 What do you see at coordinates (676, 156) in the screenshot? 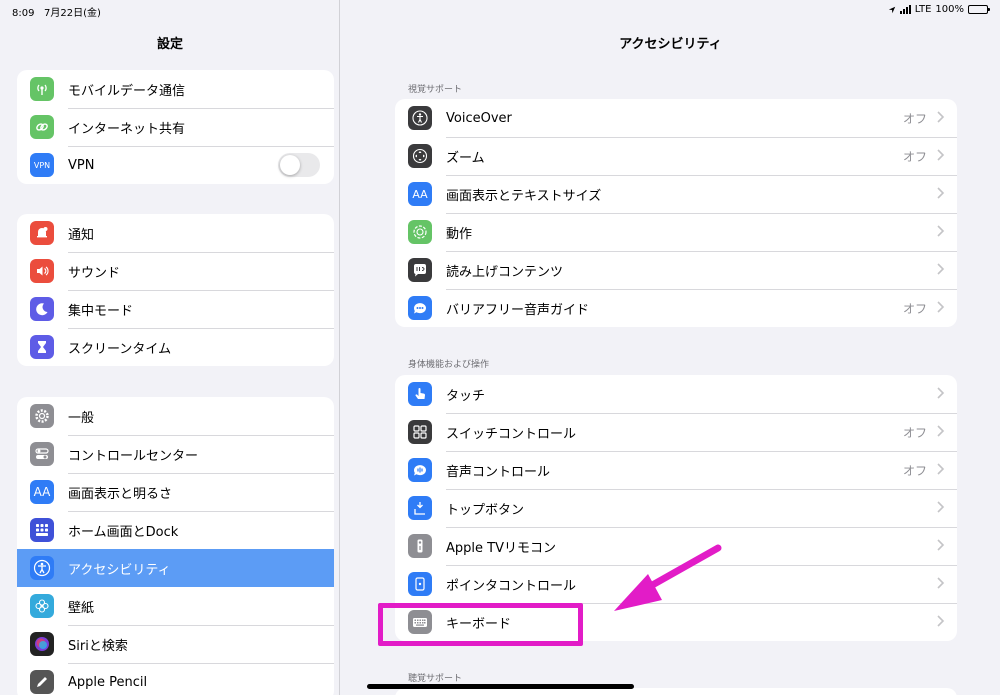
I see `row-zoom: ズーム オフ` at bounding box center [676, 156].